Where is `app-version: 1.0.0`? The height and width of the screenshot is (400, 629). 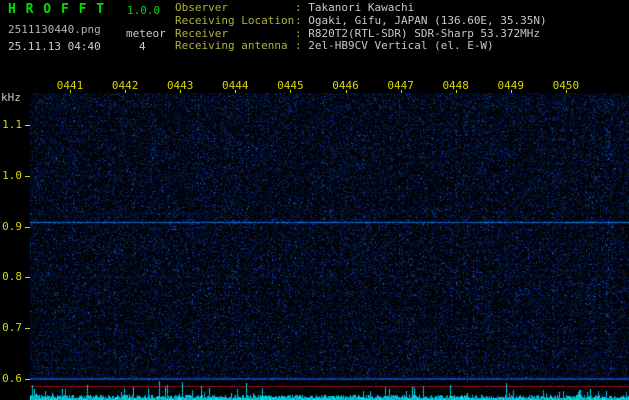
app-version: 1.0.0 is located at coordinates (144, 10).